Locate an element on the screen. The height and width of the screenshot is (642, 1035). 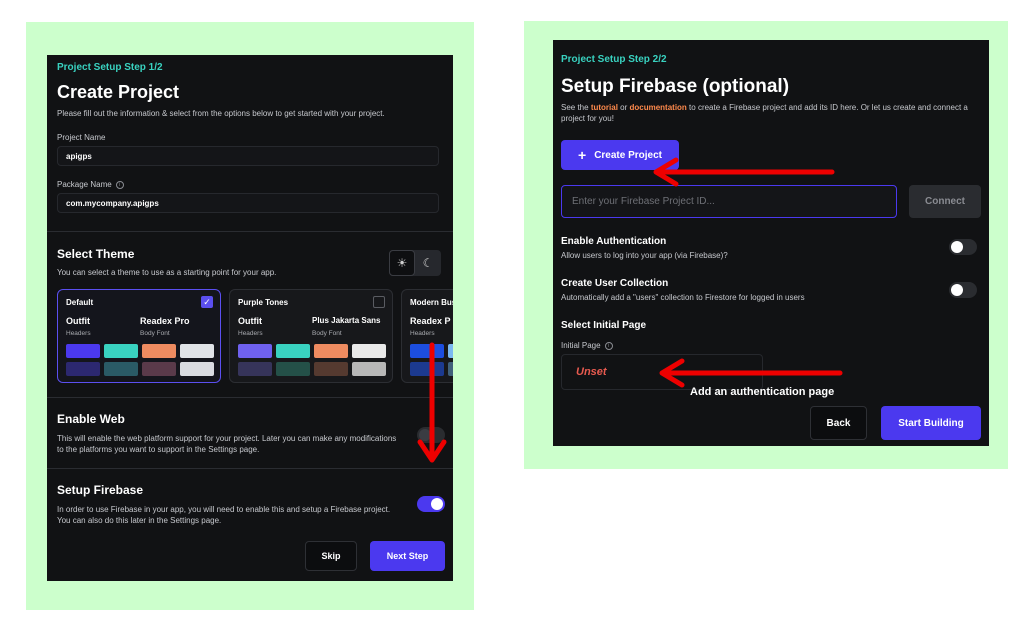
dark-mode-button: ☾ is located at coordinates (428, 263).